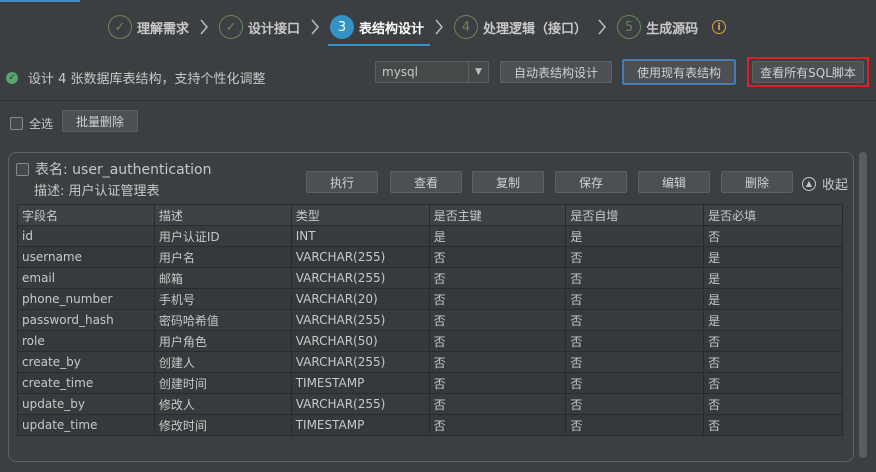  I want to click on table-row: update_time 修改时间 TIMESTAMP 否否否, so click(430, 425).